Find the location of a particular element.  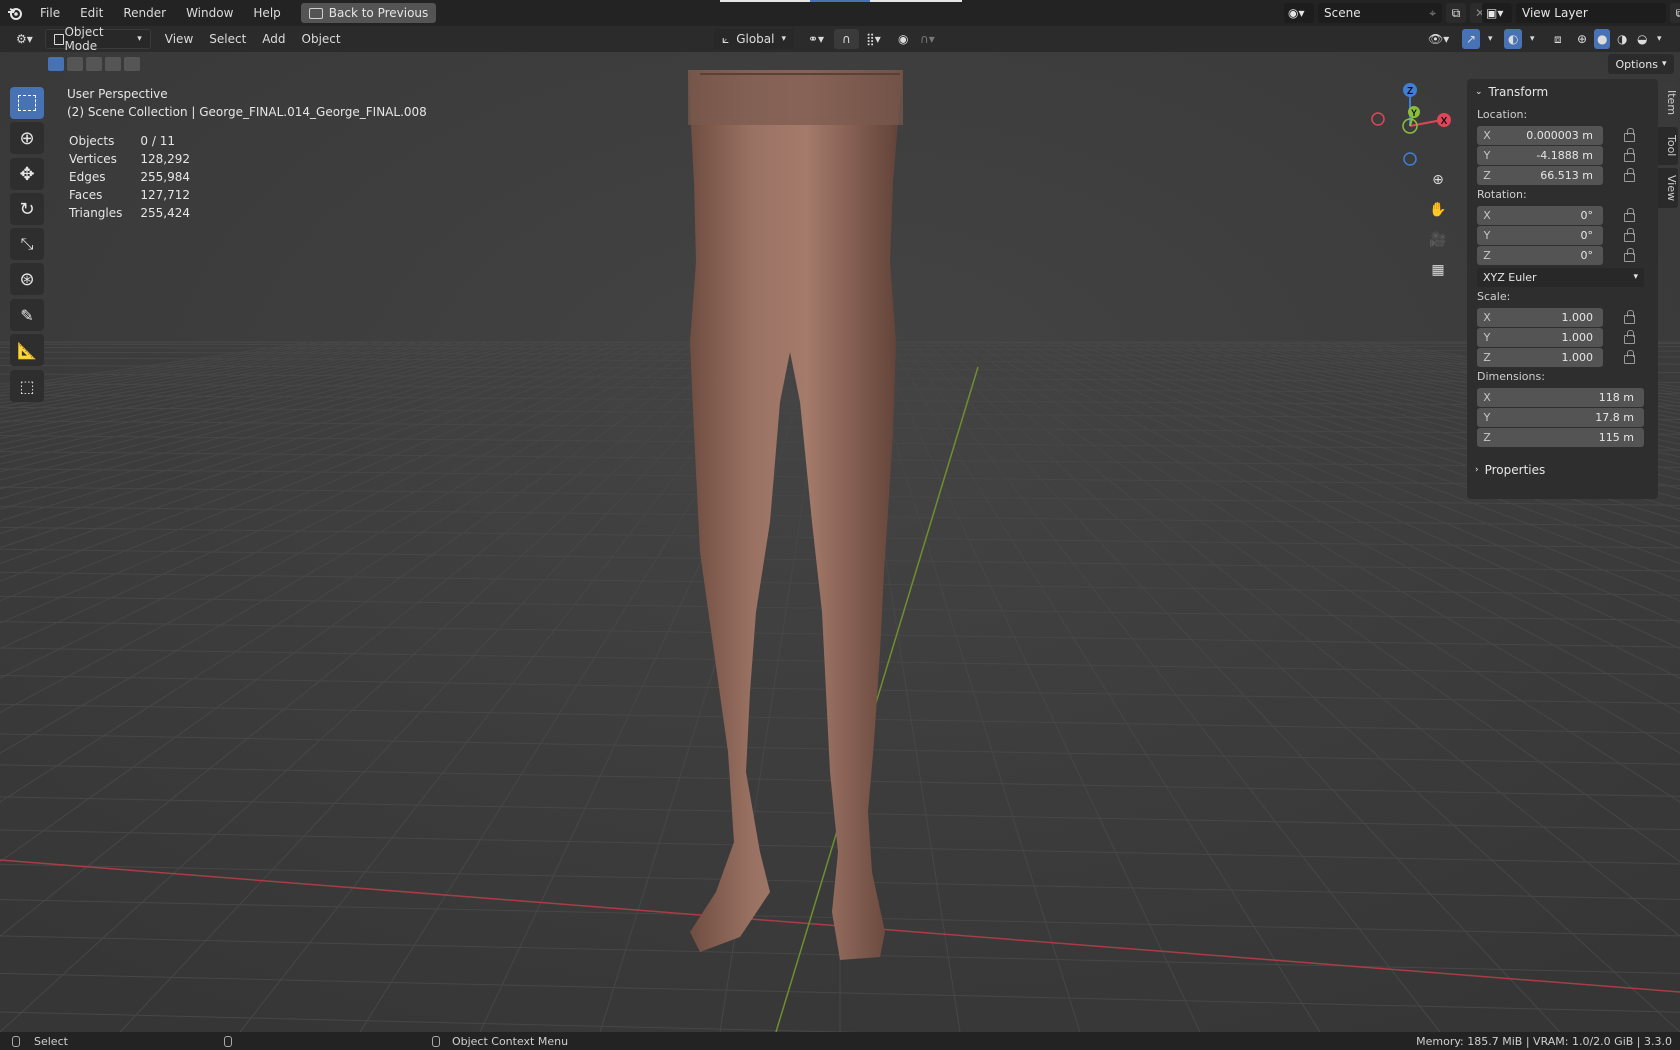

view-layer-selector: View Layer is located at coordinates (1591, 13).